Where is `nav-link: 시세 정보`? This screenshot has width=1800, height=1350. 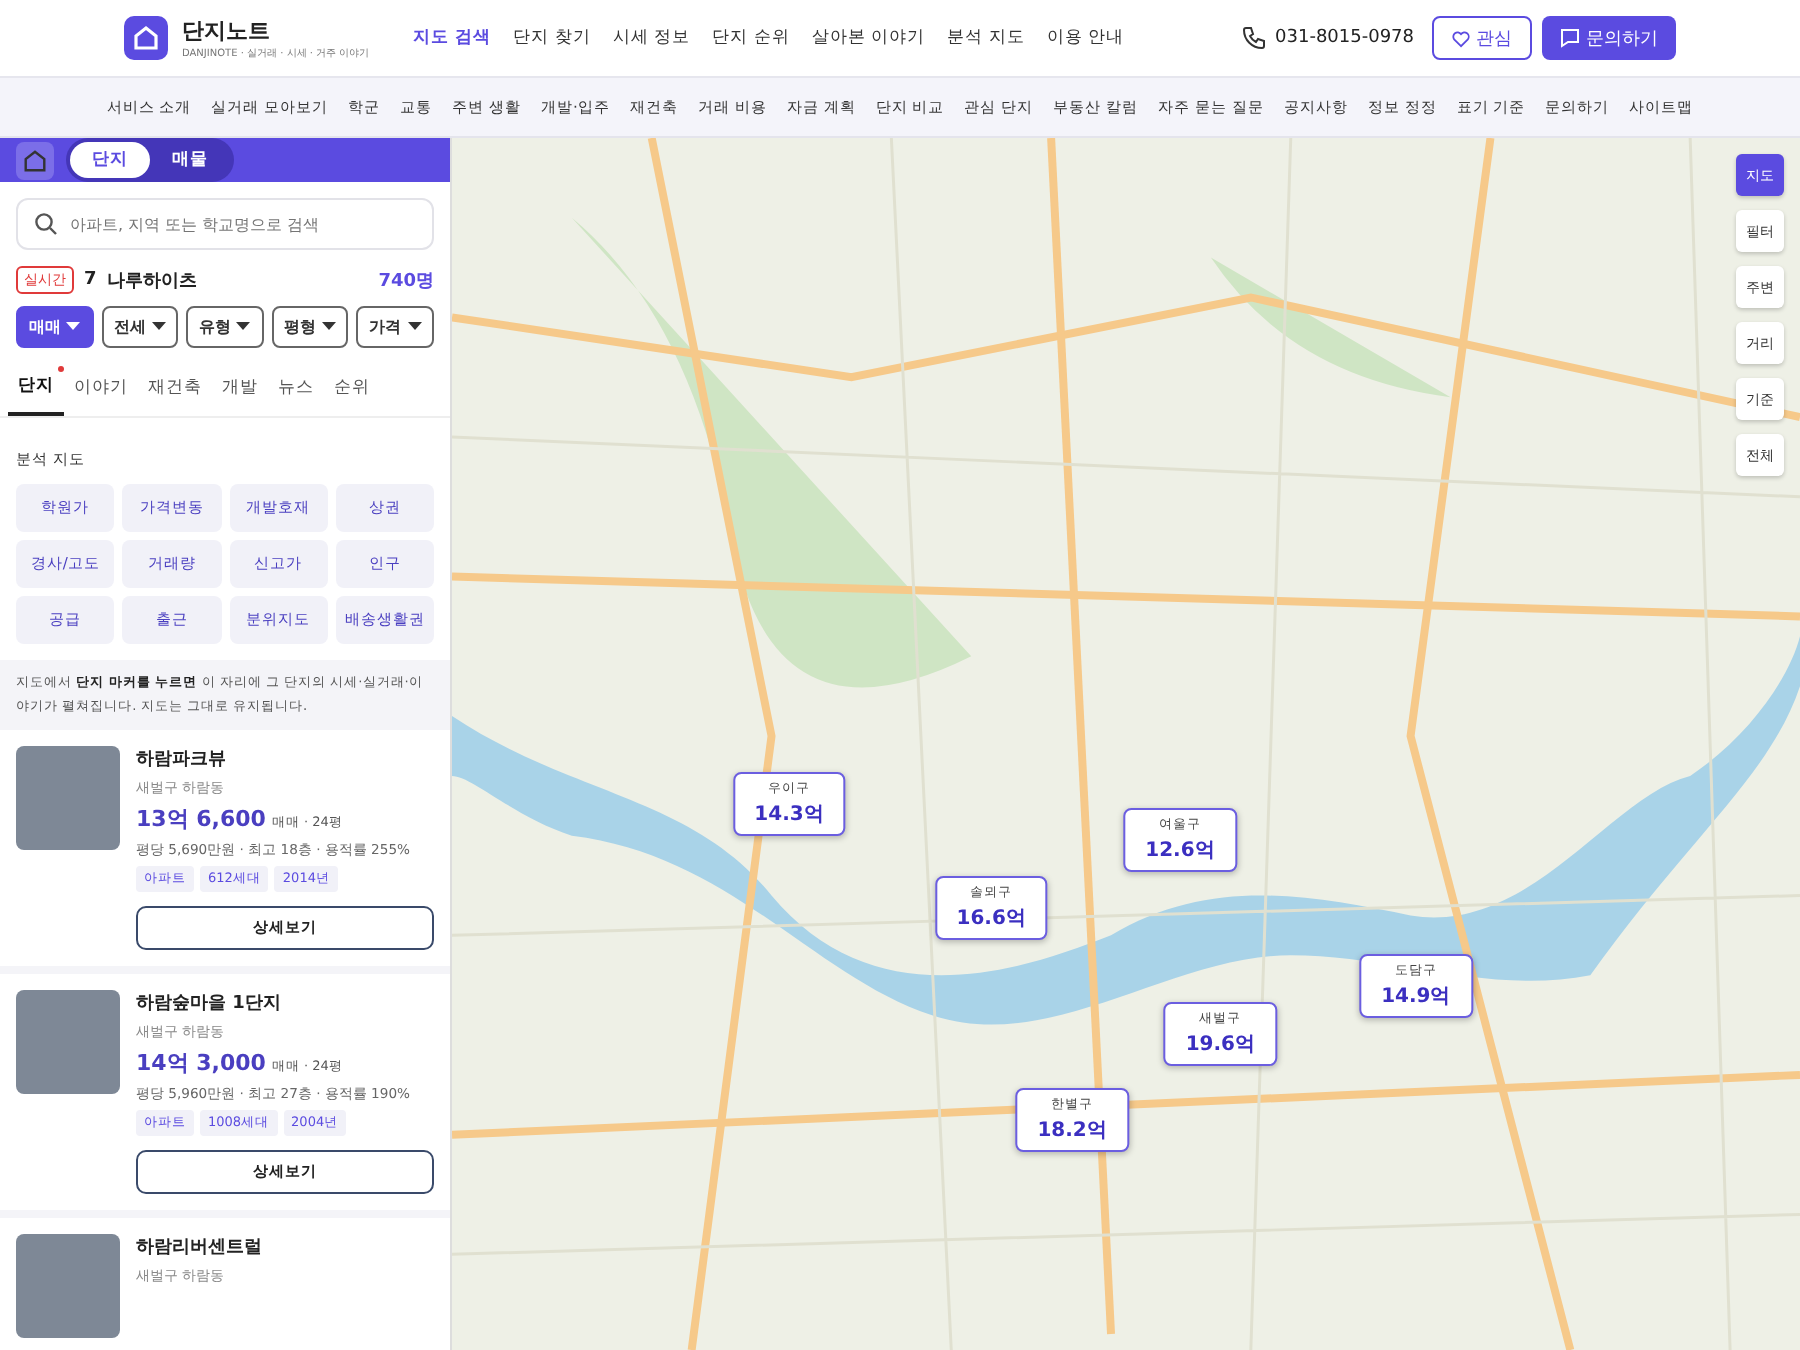 nav-link: 시세 정보 is located at coordinates (651, 38).